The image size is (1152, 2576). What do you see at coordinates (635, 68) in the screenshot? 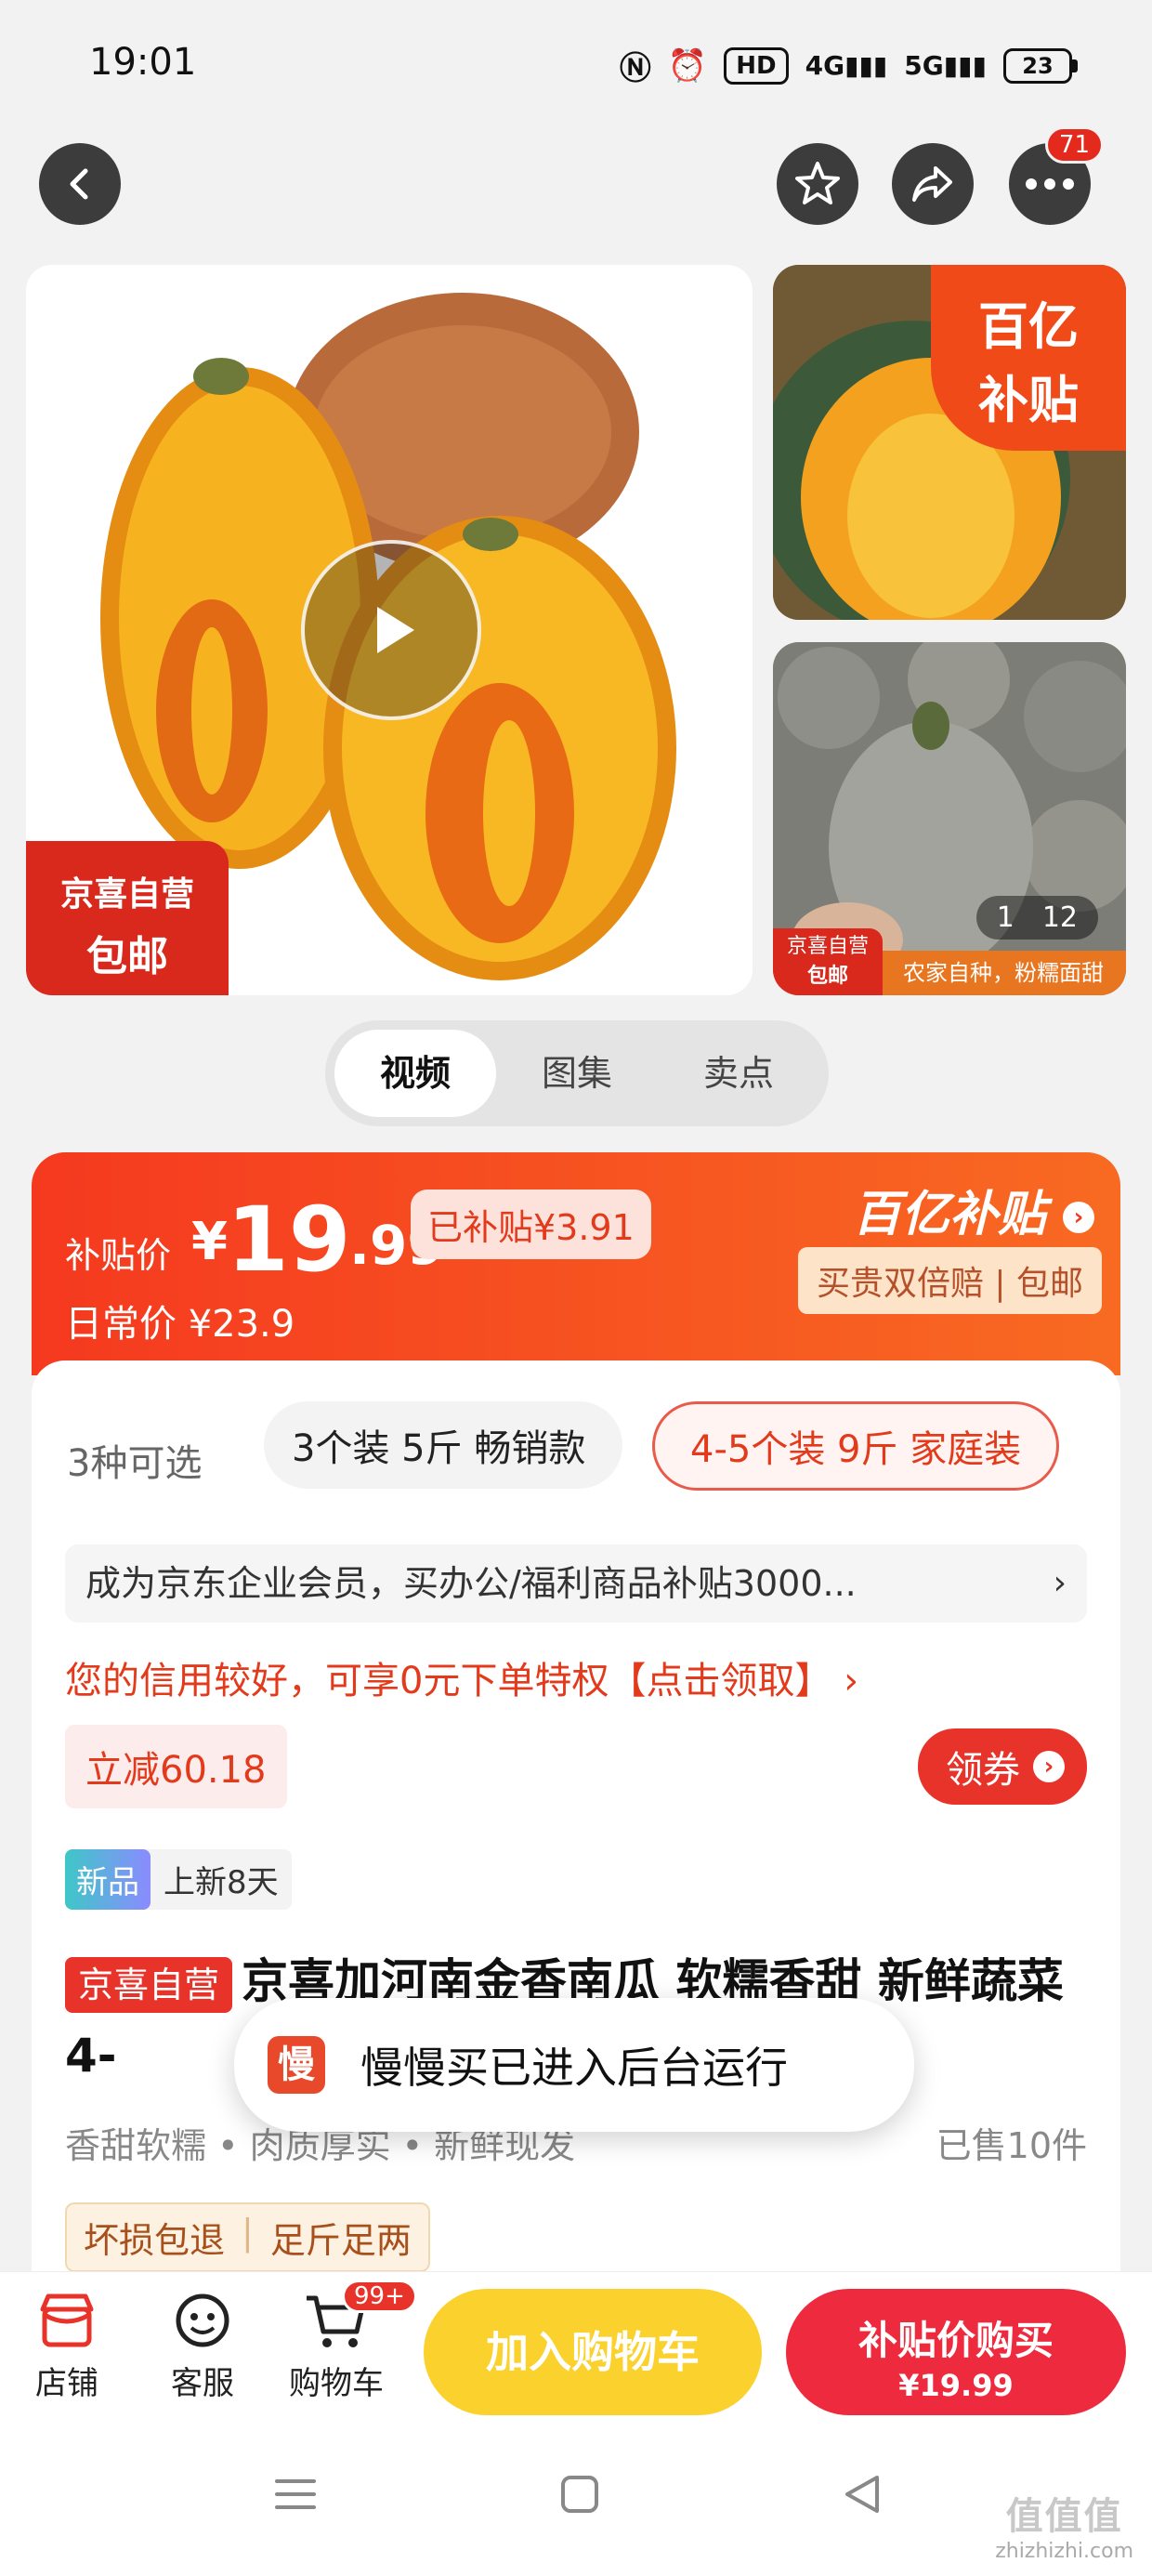
I see `nfc-icon: Ⓝ` at bounding box center [635, 68].